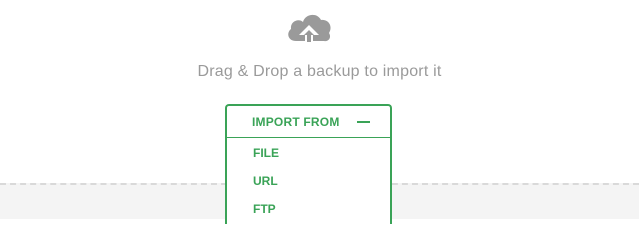  I want to click on cloud-upload-icon, so click(309, 31).